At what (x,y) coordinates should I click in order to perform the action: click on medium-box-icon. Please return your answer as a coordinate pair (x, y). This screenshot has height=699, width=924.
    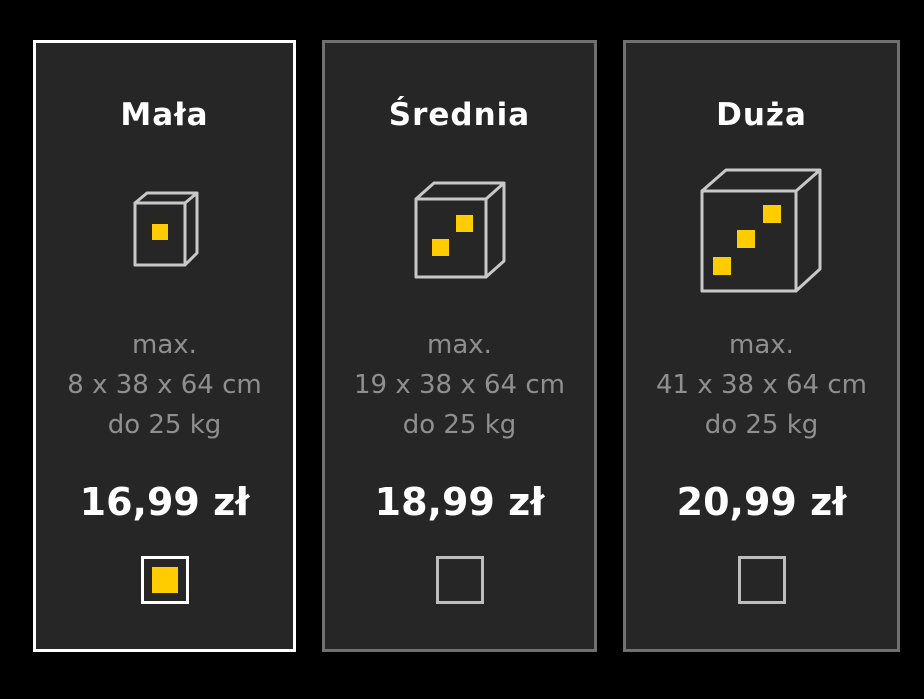
    Looking at the image, I should click on (459, 233).